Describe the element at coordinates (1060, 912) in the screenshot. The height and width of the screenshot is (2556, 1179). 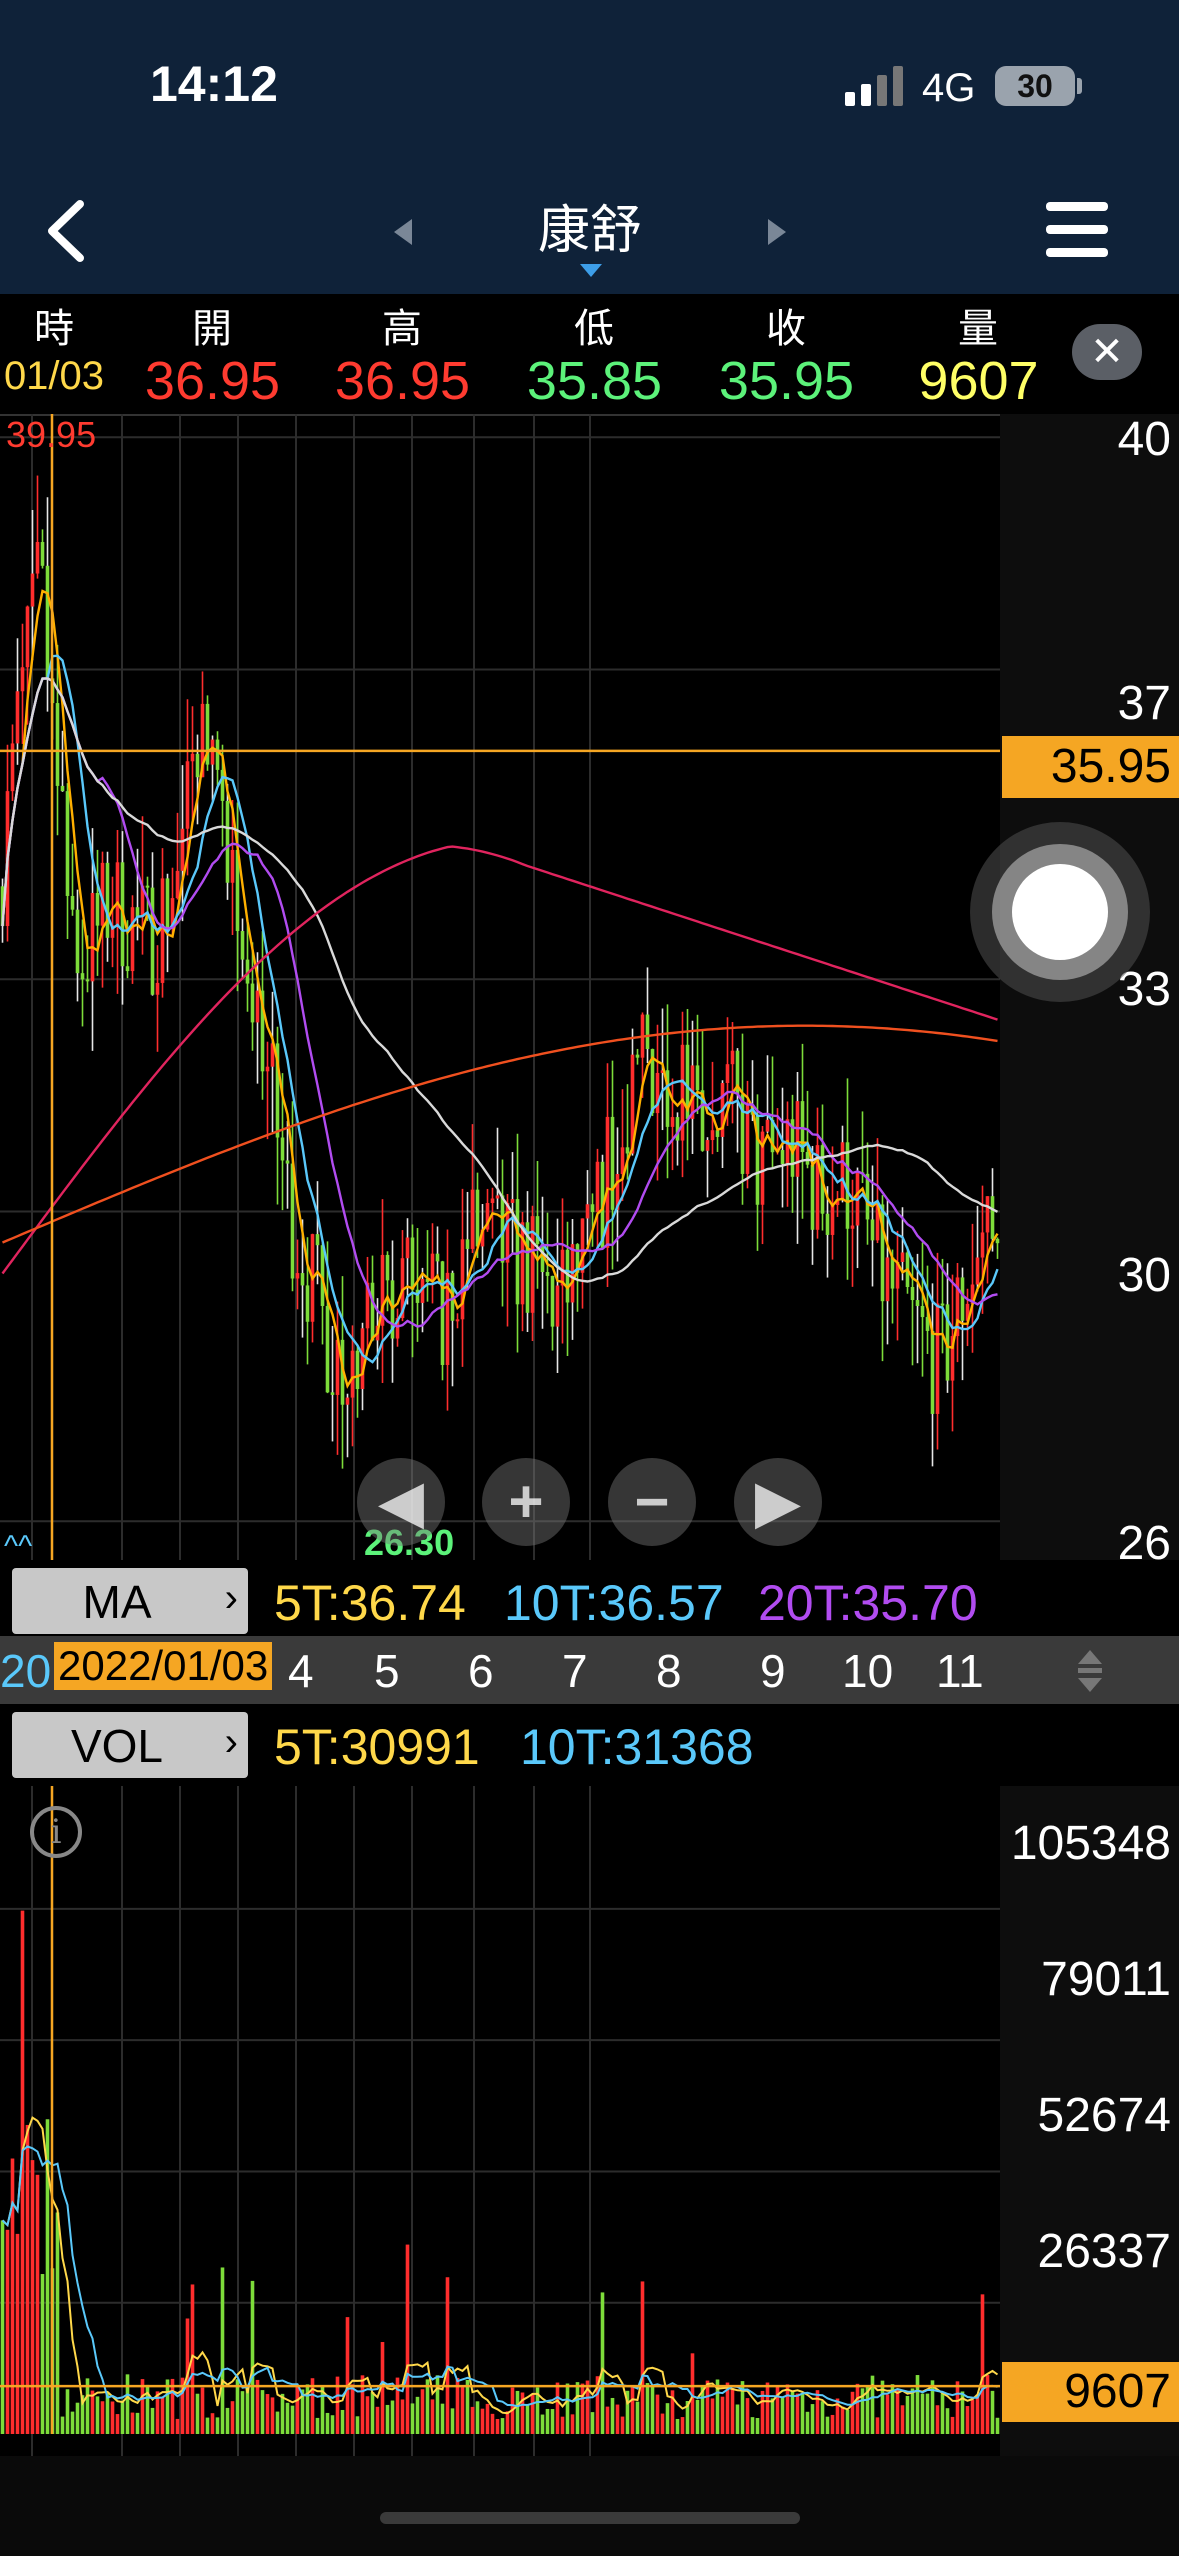
I see `assistive-touch-button` at that location.